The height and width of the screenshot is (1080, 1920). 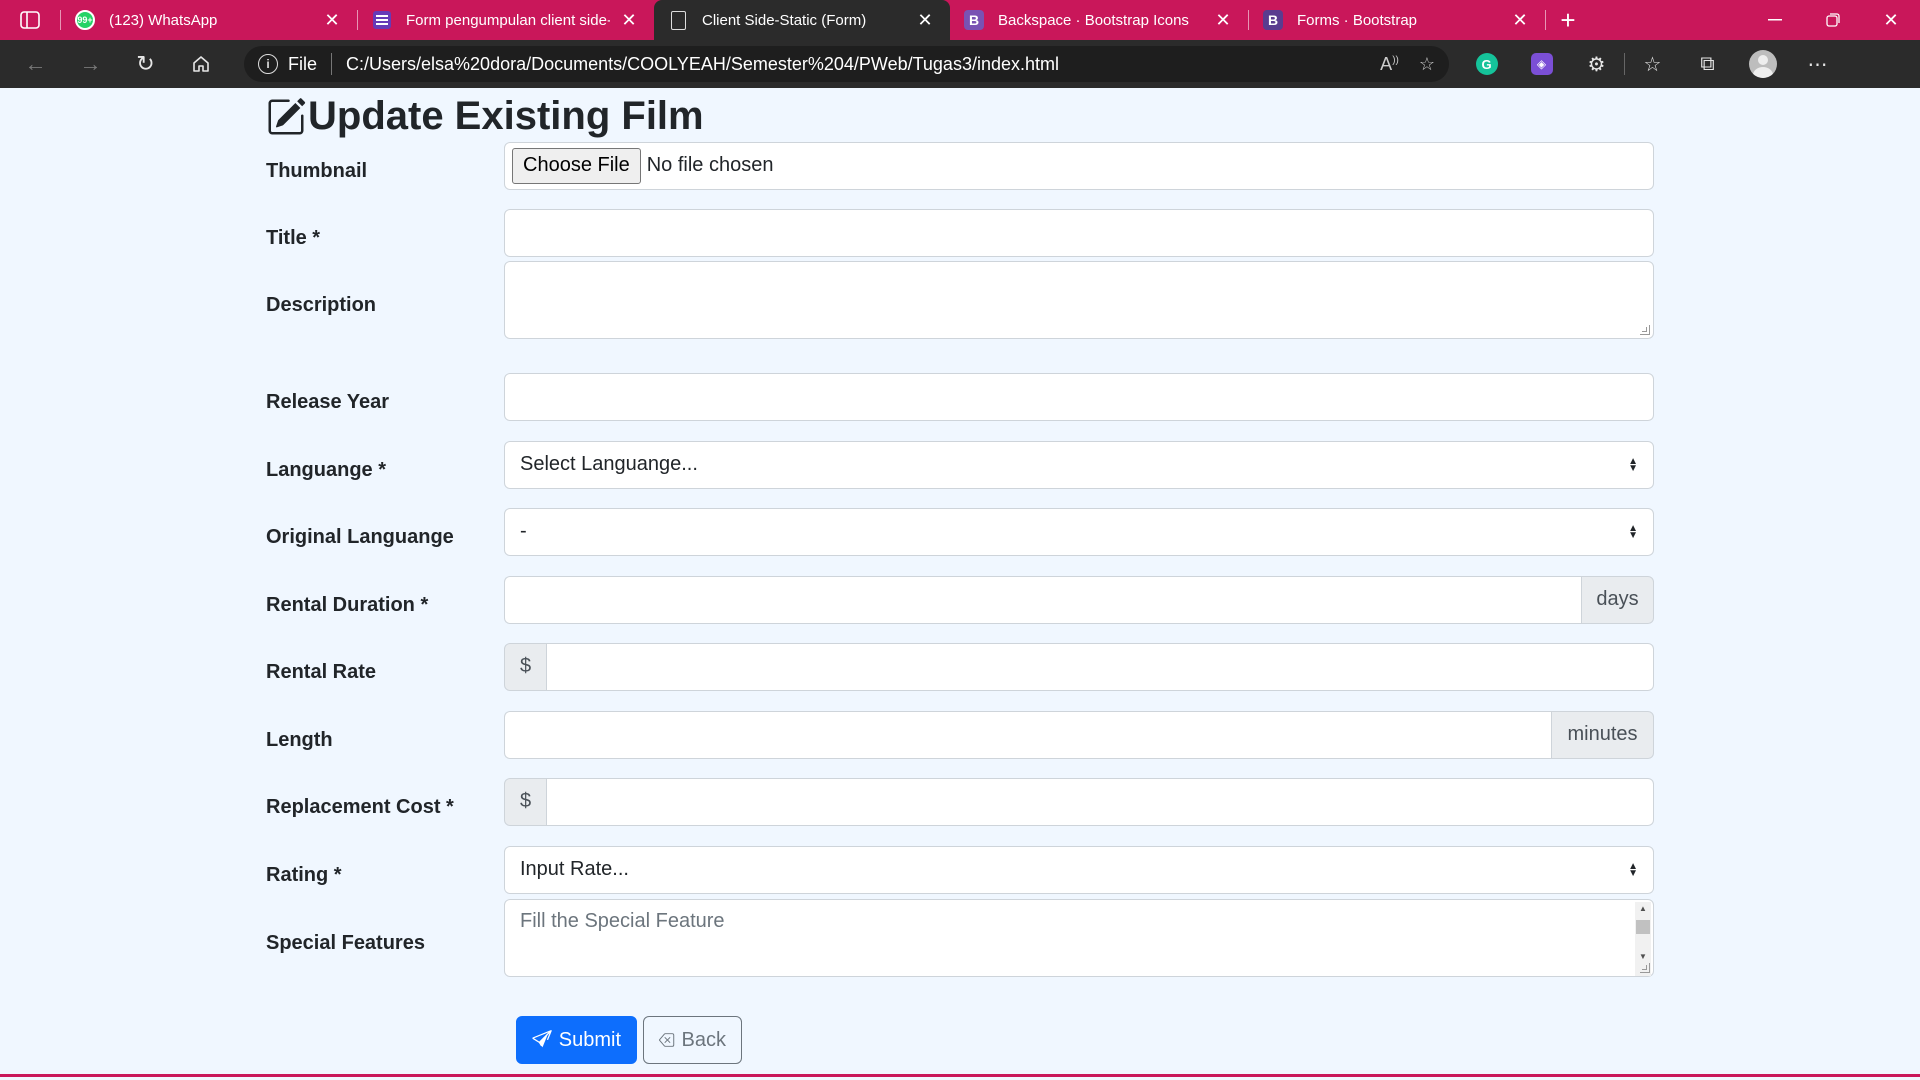 I want to click on plus-icon: +, so click(x=1568, y=19).